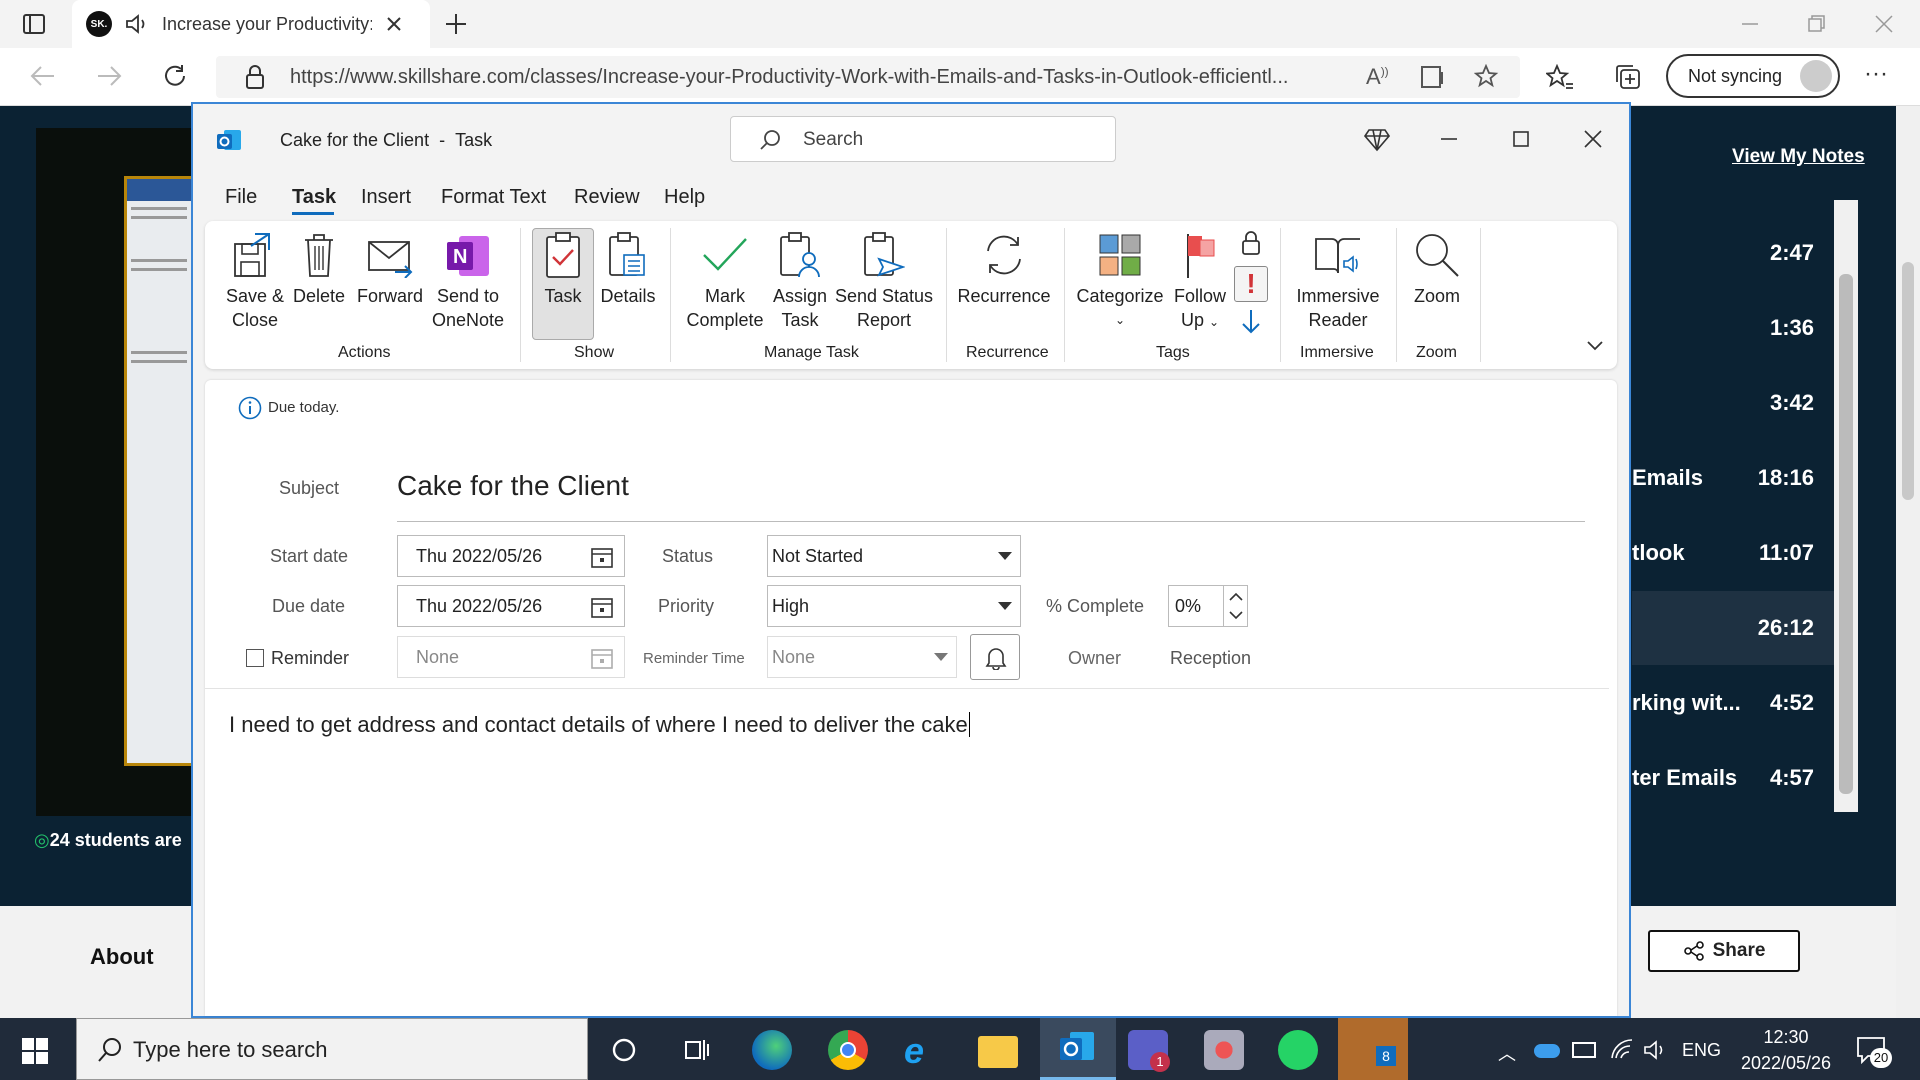  Describe the element at coordinates (1377, 139) in the screenshot. I see `premium-diamond-icon` at that location.